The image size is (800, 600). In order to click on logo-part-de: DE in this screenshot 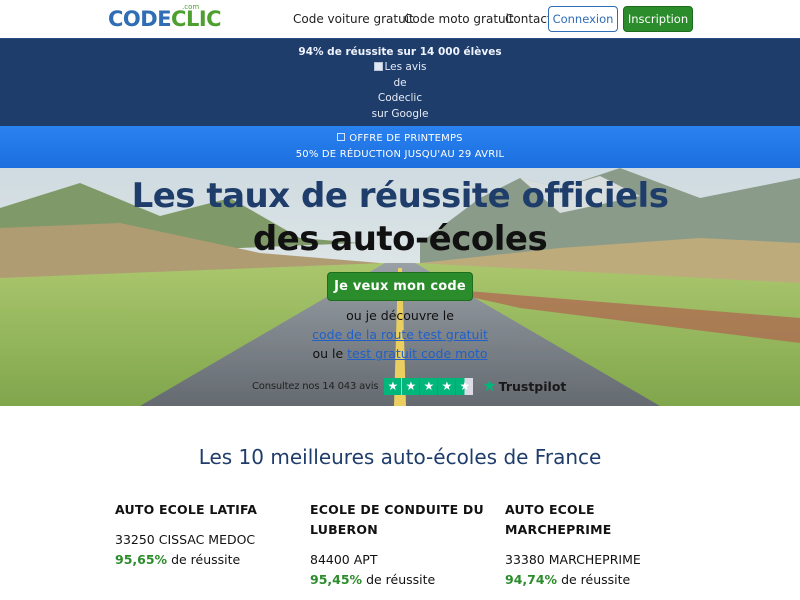, I will do `click(156, 19)`.